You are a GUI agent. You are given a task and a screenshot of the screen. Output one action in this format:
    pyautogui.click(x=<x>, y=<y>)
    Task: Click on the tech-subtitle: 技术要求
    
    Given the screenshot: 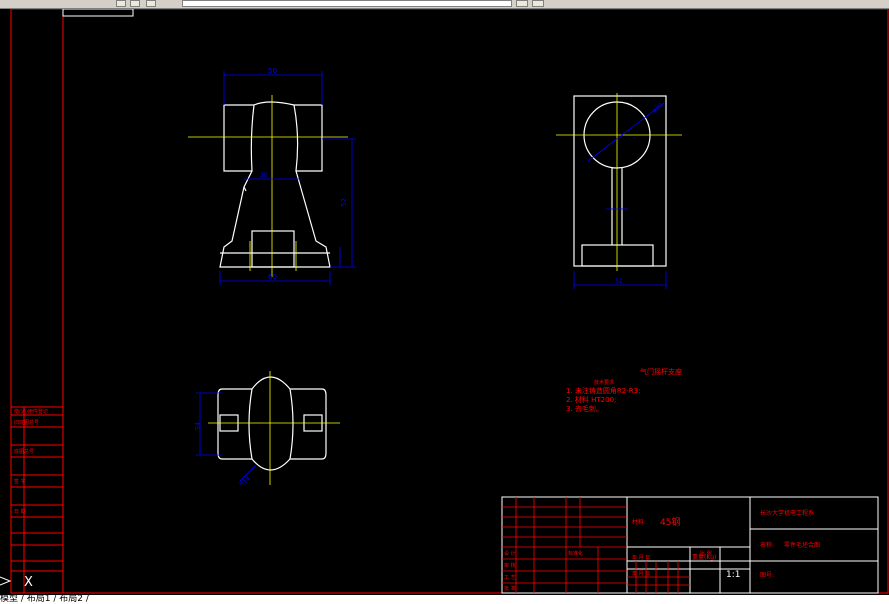 What is the action you would take?
    pyautogui.click(x=604, y=382)
    